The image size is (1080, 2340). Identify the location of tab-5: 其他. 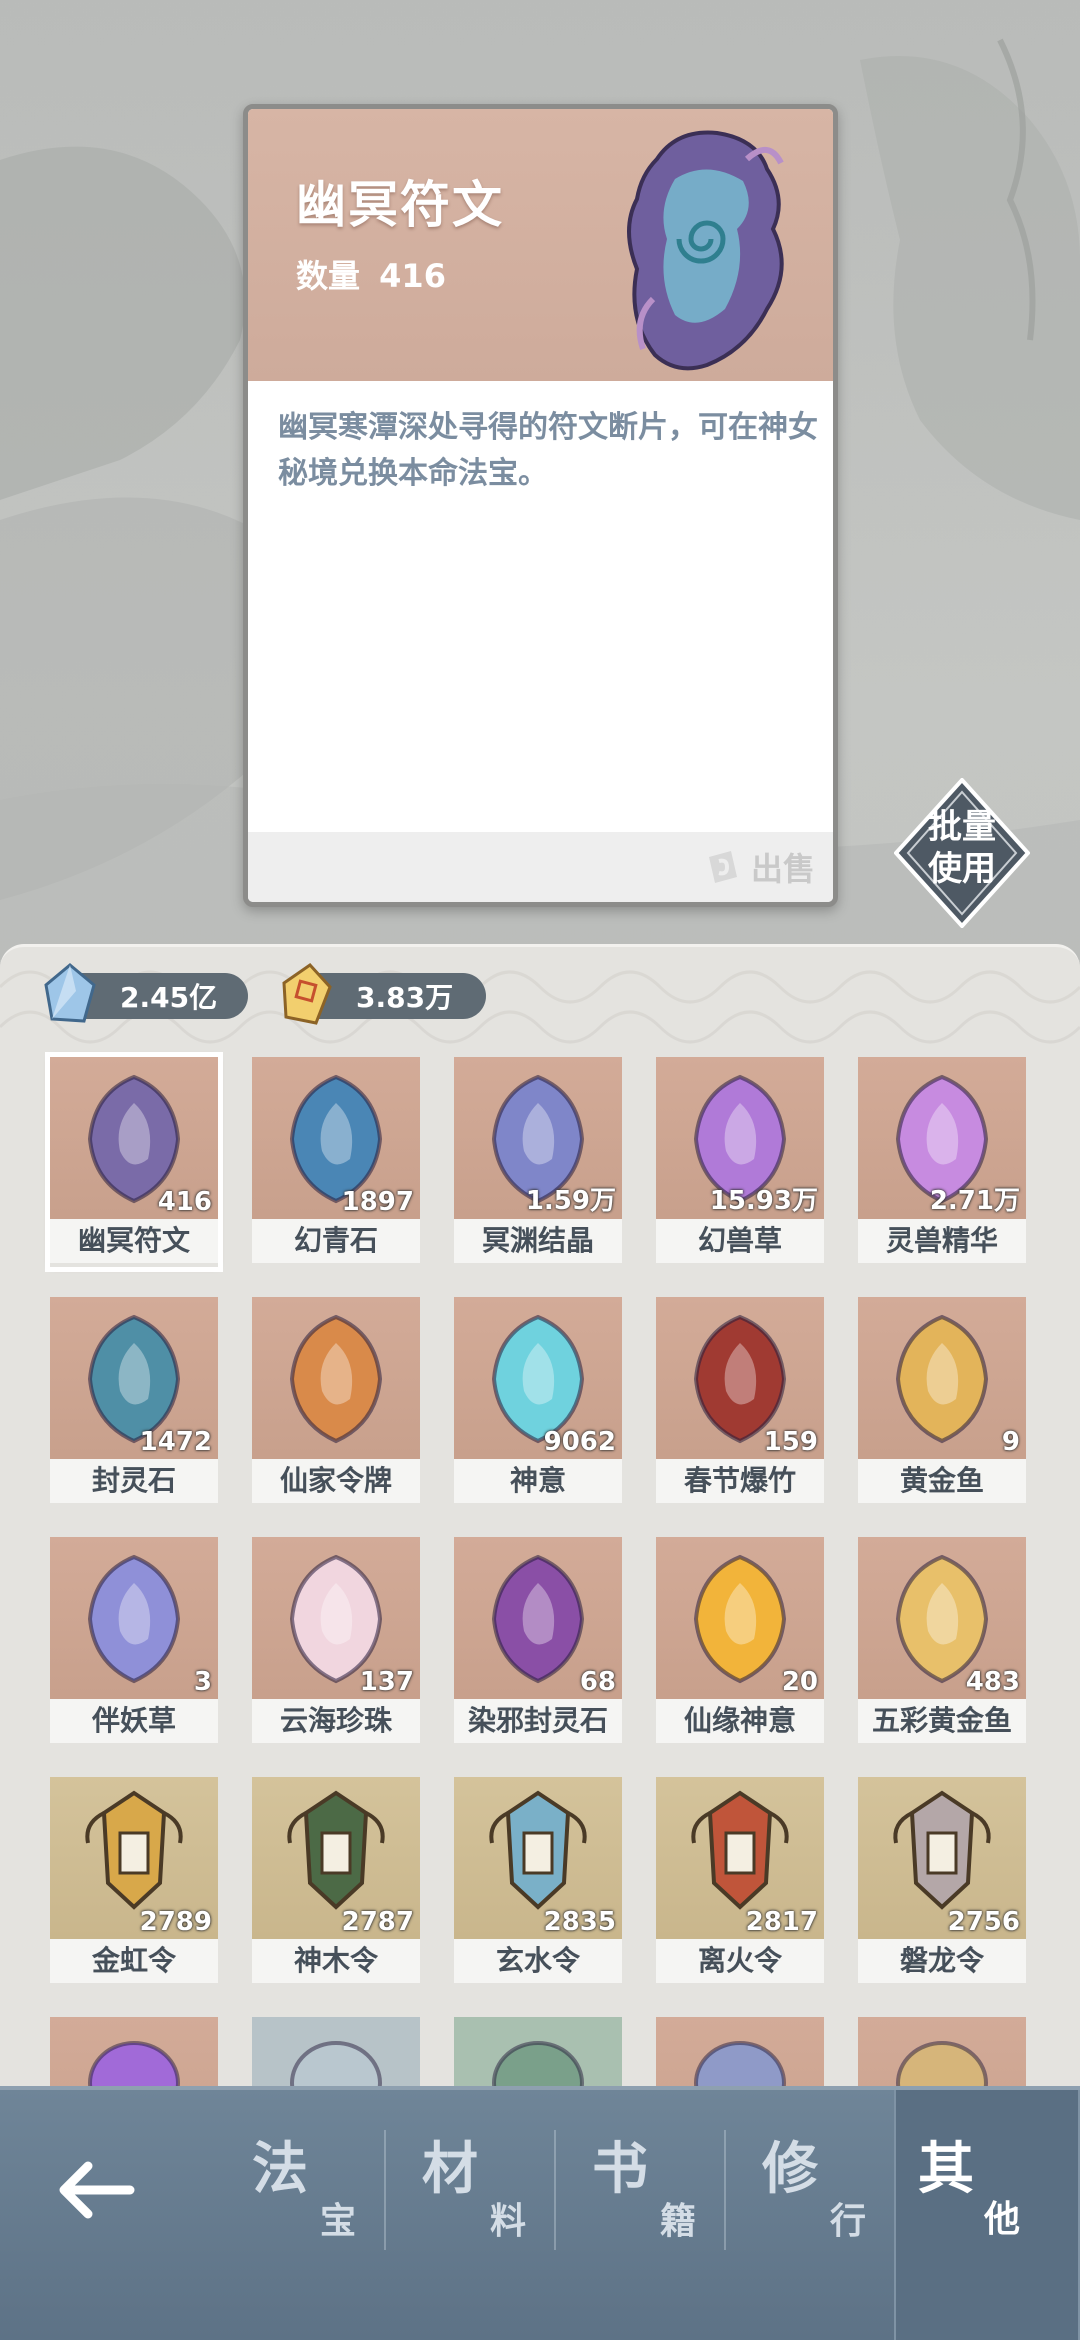
(987, 2215).